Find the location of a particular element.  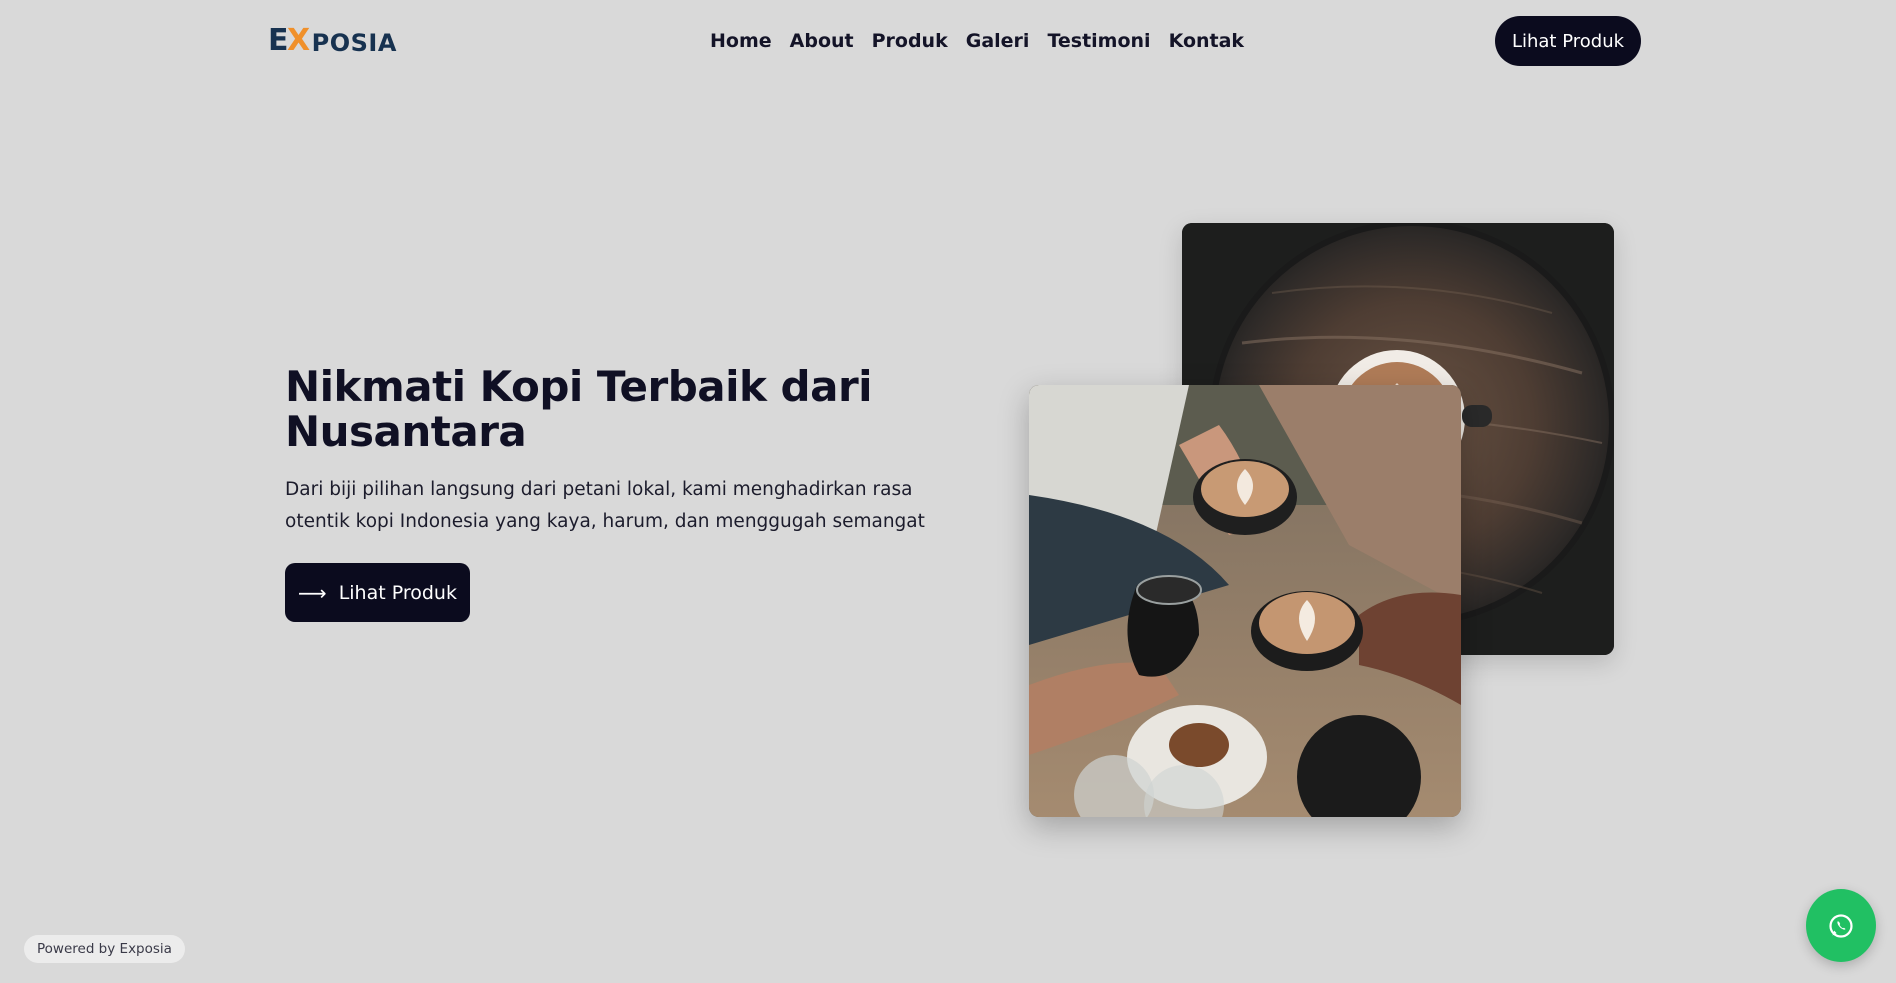

nav-item-about: About is located at coordinates (822, 41).